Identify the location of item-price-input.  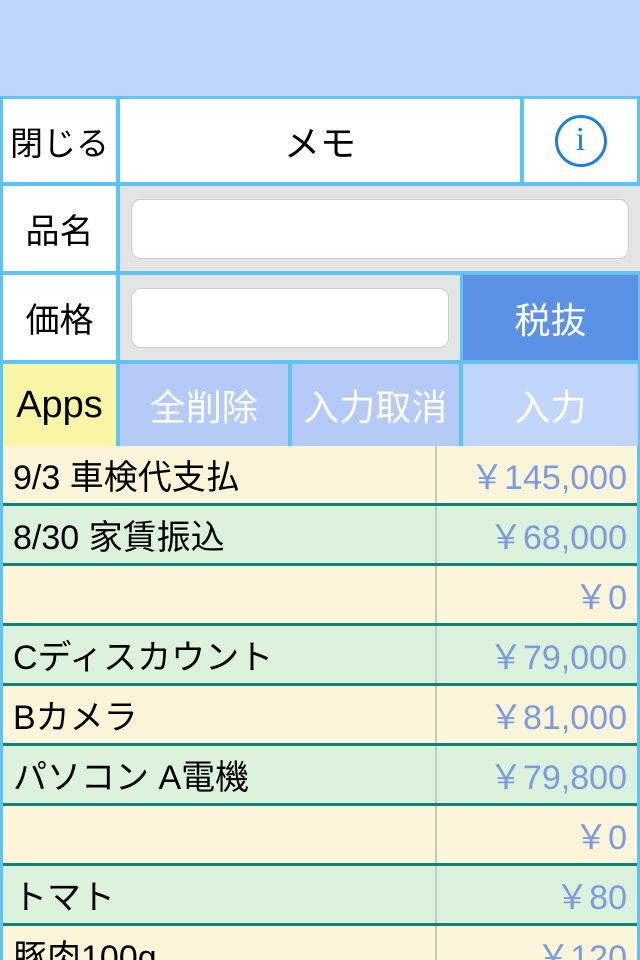
(290, 317).